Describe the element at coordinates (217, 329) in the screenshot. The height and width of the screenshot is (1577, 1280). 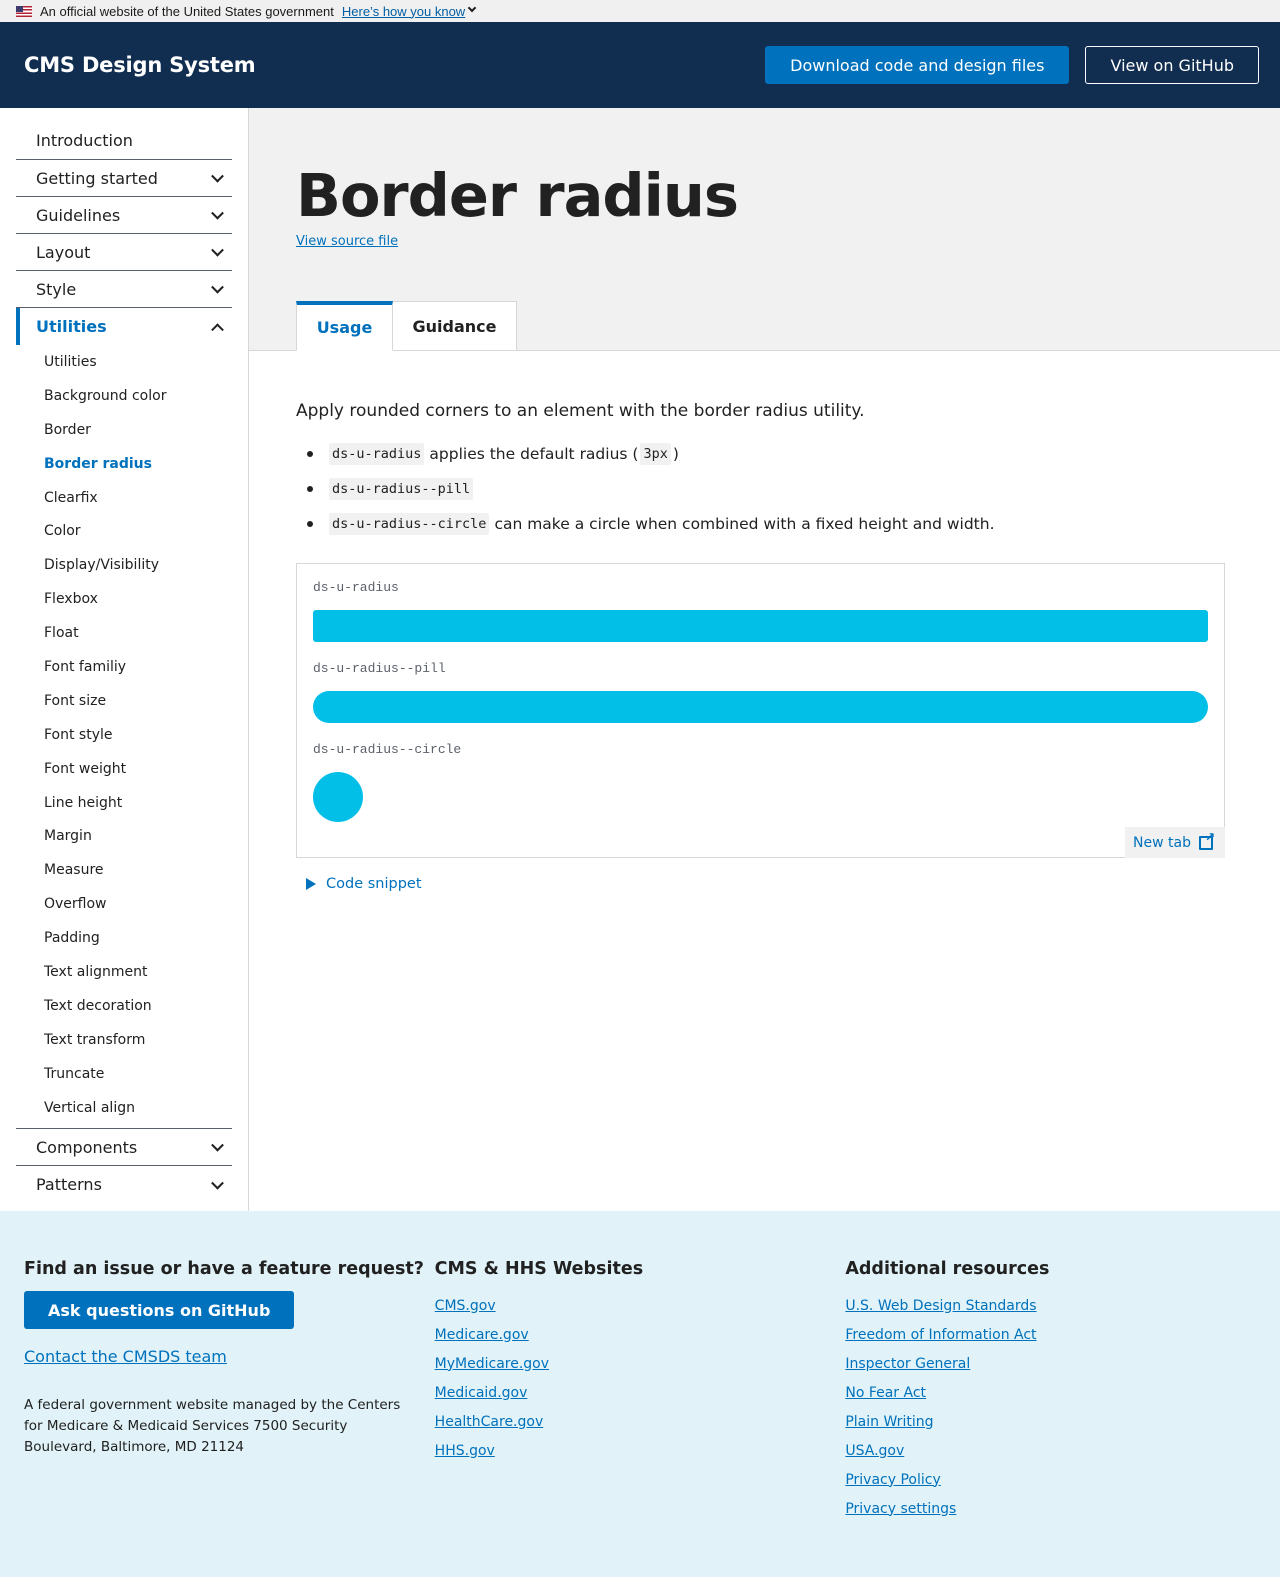
I see `chevron-up-icon` at that location.